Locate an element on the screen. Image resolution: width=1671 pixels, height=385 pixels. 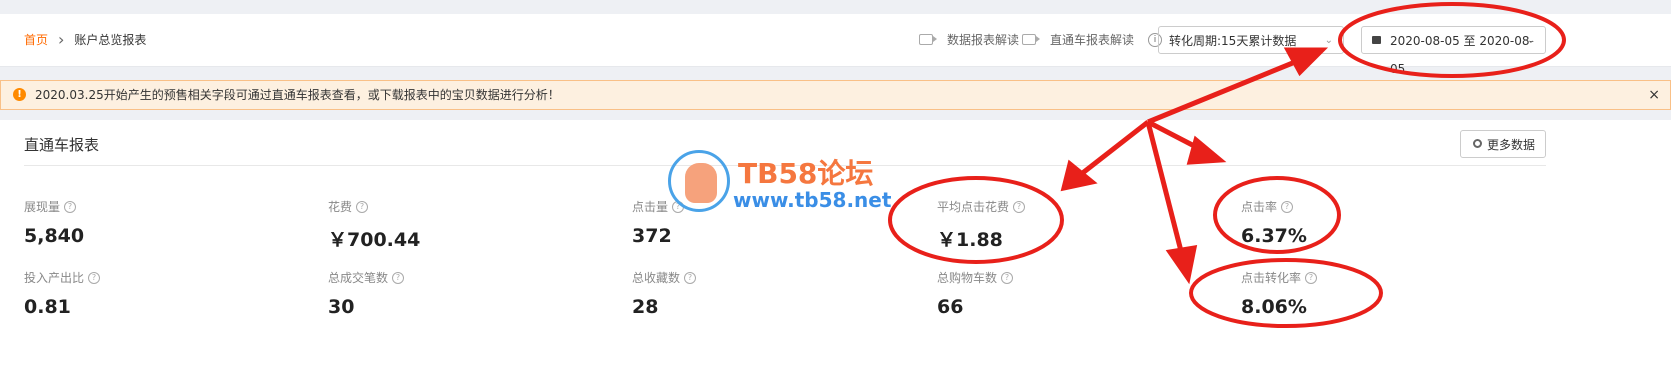
annotation-circle-avg-cost is located at coordinates (976, 220).